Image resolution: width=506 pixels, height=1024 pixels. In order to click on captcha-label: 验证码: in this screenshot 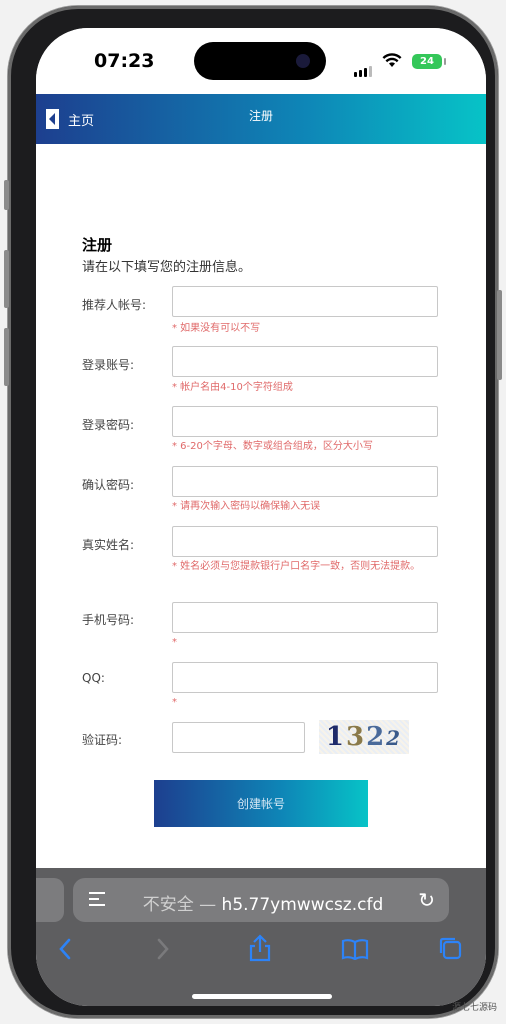, I will do `click(102, 740)`.